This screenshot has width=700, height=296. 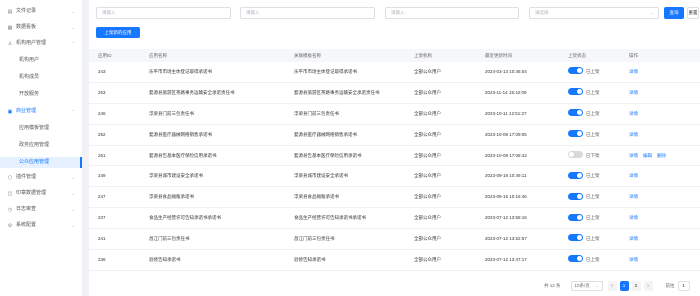 I want to click on next-page-button: >, so click(x=648, y=286).